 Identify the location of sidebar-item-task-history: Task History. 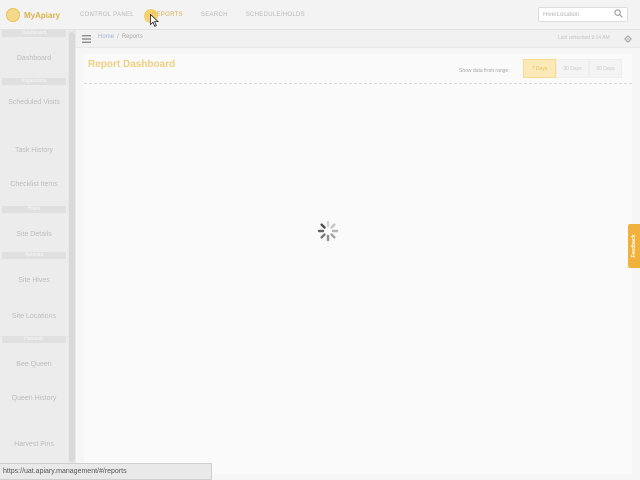
(34, 150).